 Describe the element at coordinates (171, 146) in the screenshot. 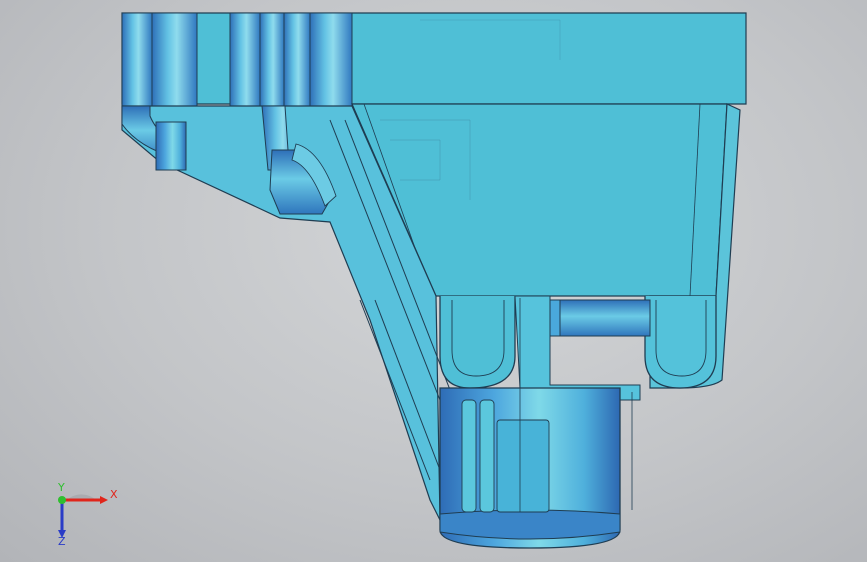

I see `small-boss-left` at that location.